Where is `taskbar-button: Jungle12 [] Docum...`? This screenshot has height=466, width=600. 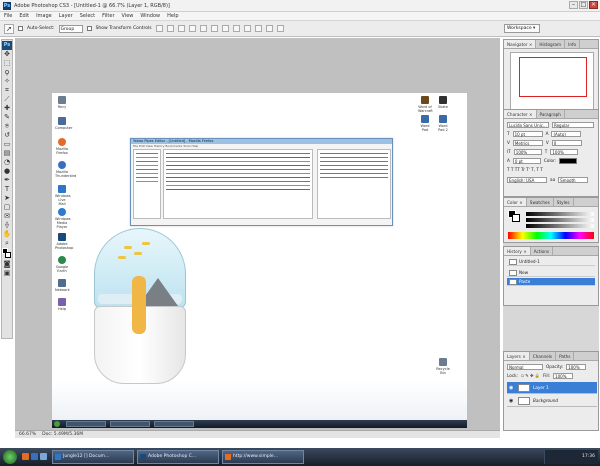 taskbar-button: Jungle12 [] Docum... is located at coordinates (93, 457).